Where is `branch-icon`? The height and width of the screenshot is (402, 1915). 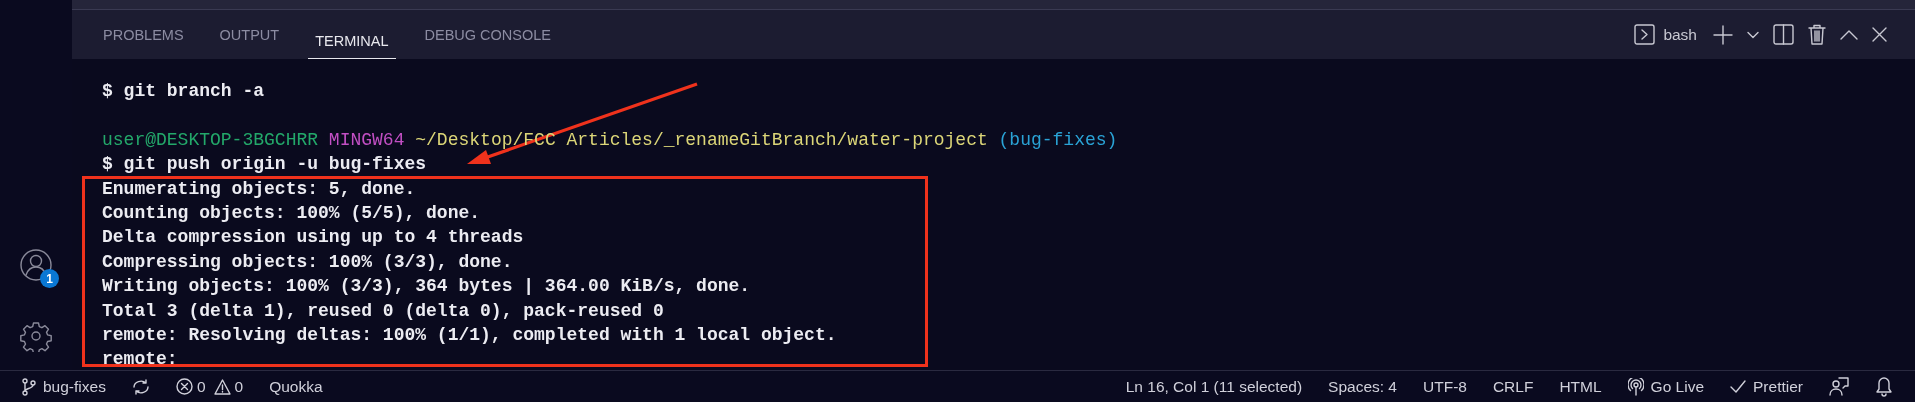
branch-icon is located at coordinates (29, 386).